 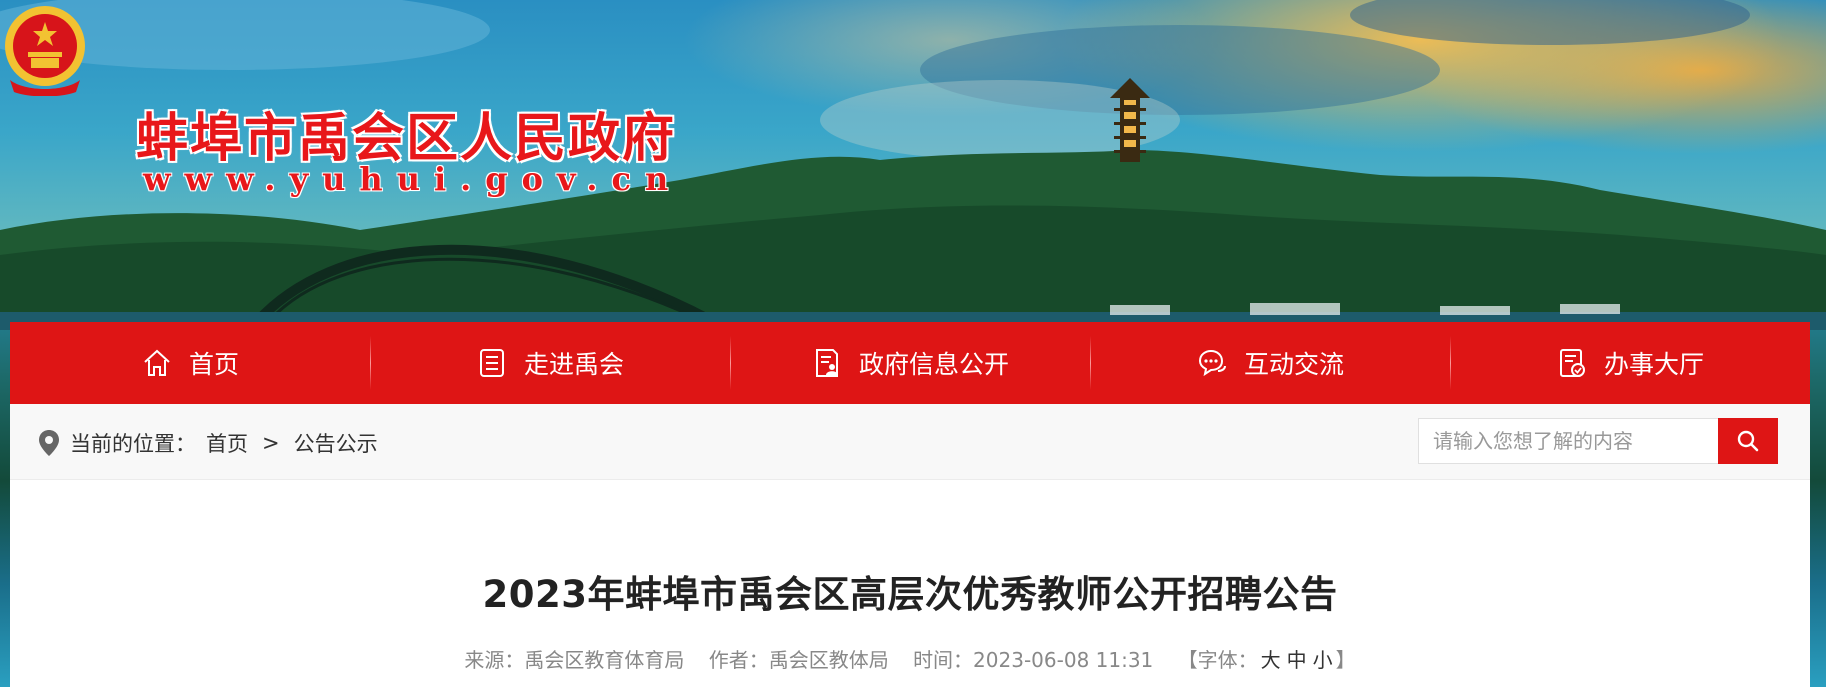 What do you see at coordinates (1271, 660) in the screenshot?
I see `font-size-large-button: 大` at bounding box center [1271, 660].